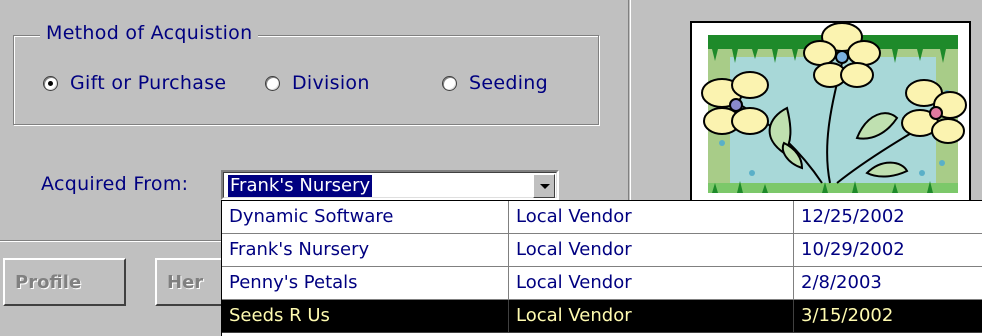  Describe the element at coordinates (64, 282) in the screenshot. I see `profile-button: Profile` at that location.